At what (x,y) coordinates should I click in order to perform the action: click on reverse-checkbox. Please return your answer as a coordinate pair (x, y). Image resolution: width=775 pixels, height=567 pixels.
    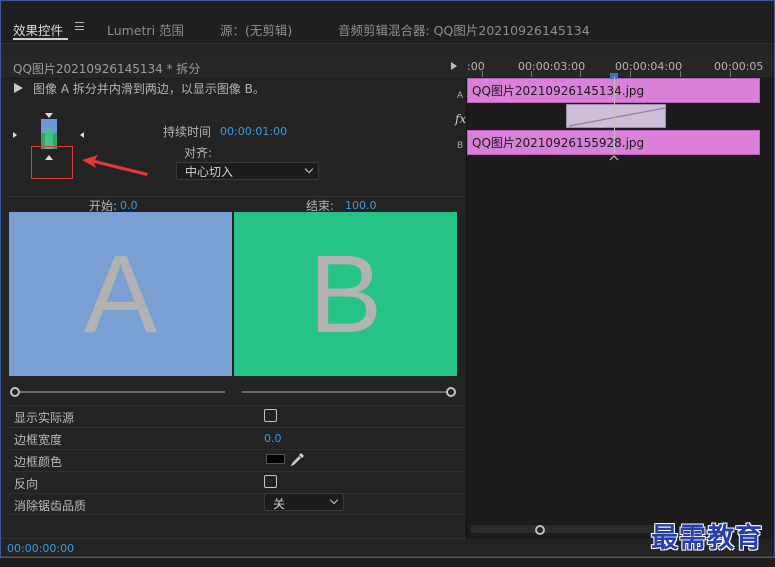
    Looking at the image, I should click on (270, 481).